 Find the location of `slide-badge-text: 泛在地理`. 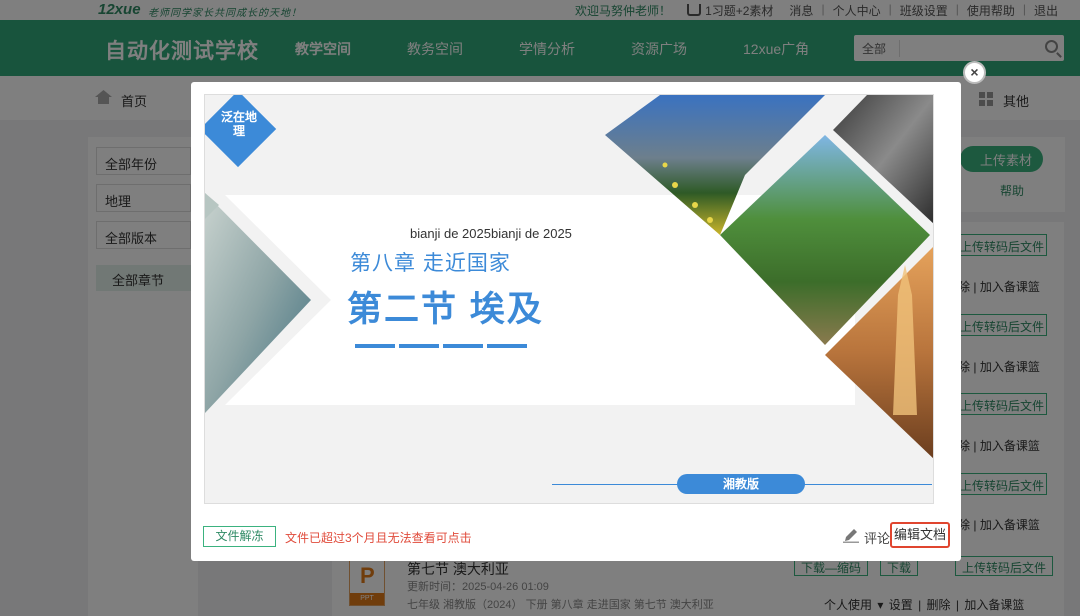

slide-badge-text: 泛在地理 is located at coordinates (238, 124).